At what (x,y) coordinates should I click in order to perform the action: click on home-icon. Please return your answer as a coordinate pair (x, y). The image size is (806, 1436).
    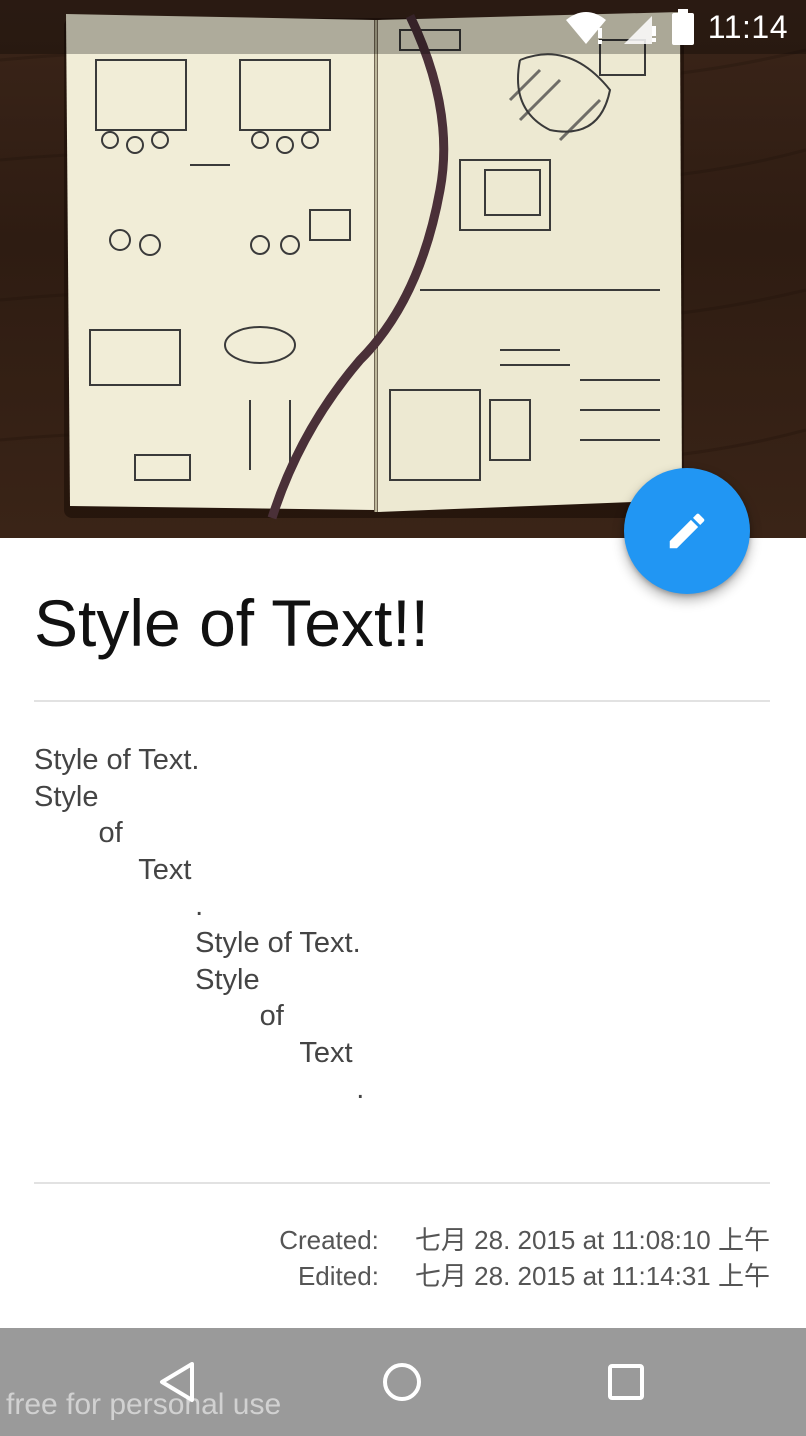
    Looking at the image, I should click on (402, 1382).